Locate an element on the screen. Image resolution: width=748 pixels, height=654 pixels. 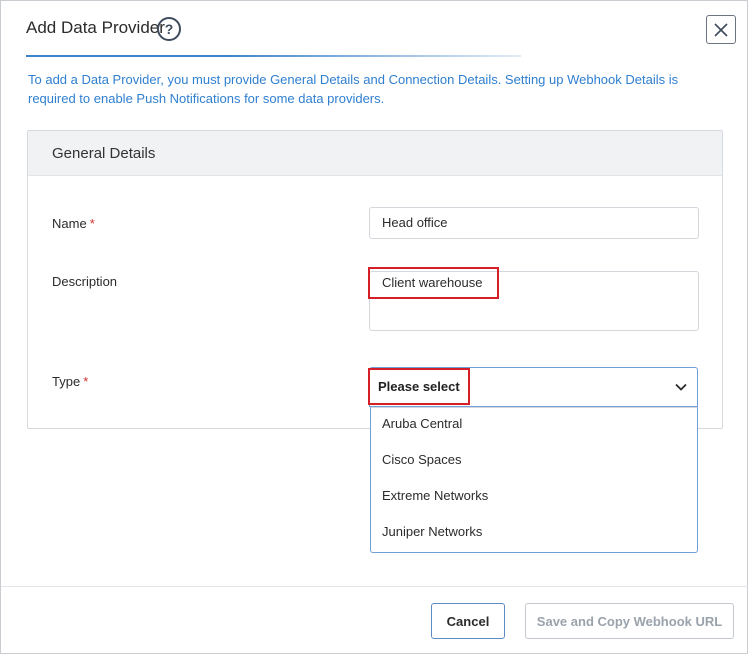
description-label: Description is located at coordinates (85, 281).